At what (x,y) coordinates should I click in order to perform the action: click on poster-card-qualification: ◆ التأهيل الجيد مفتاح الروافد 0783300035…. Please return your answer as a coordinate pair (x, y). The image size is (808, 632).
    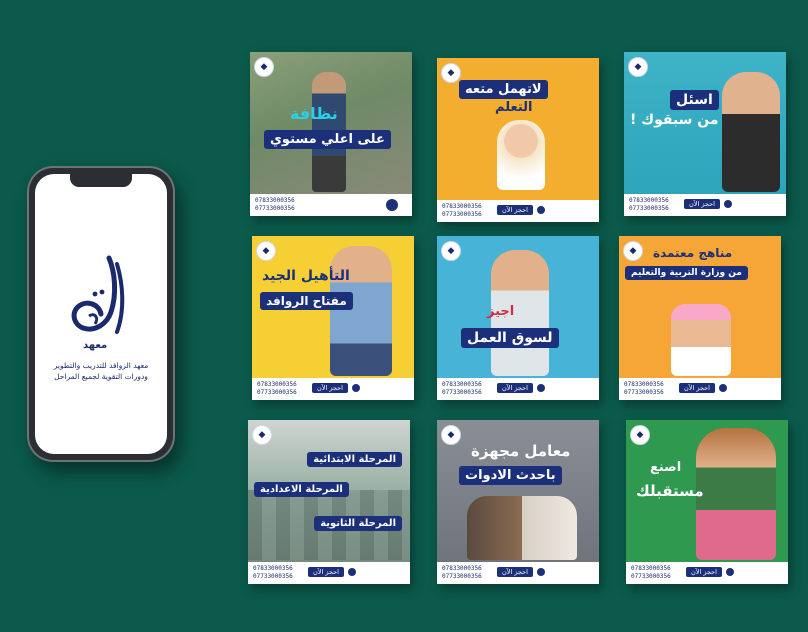
    Looking at the image, I should click on (333, 318).